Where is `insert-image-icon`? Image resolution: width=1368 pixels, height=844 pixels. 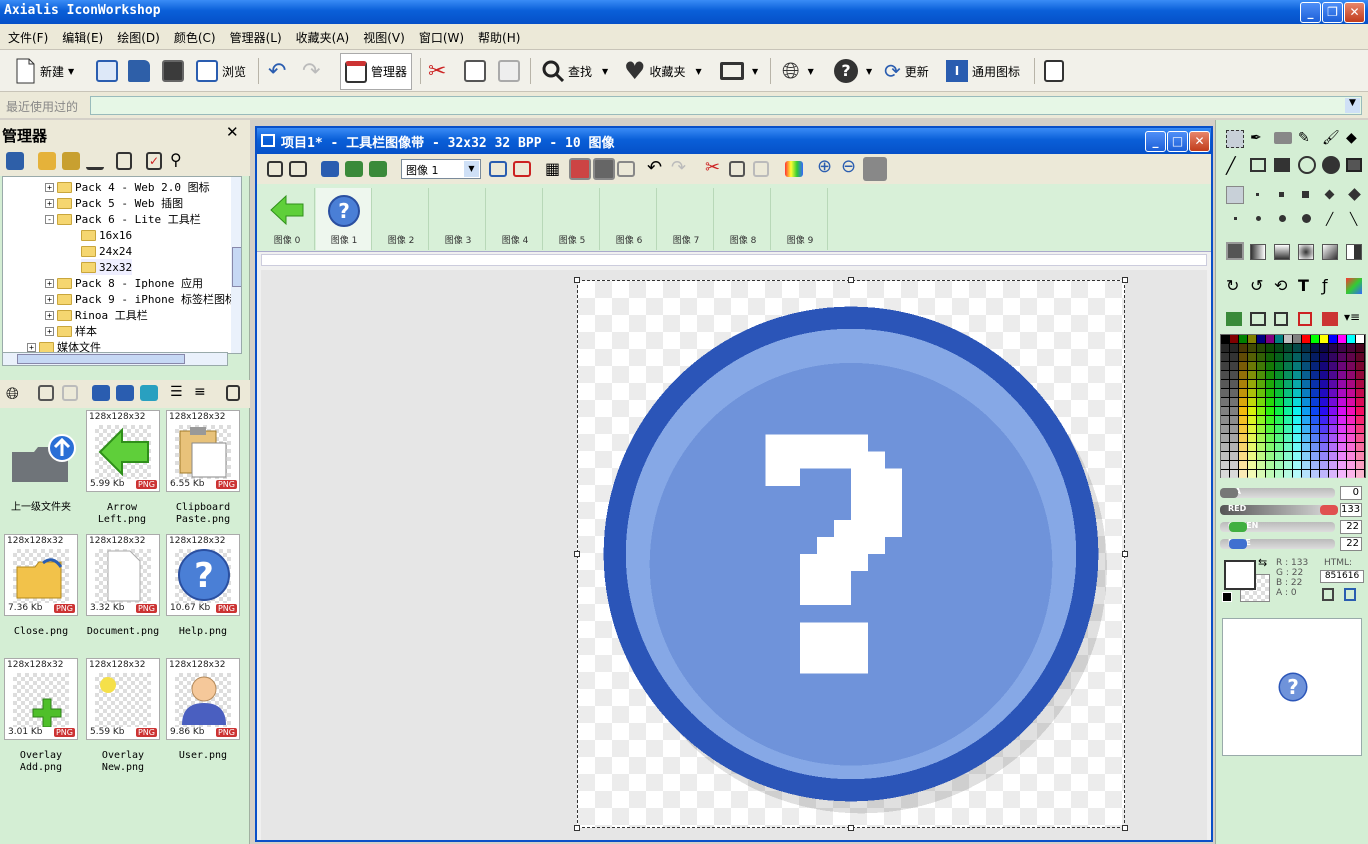
insert-image-icon is located at coordinates (498, 169).